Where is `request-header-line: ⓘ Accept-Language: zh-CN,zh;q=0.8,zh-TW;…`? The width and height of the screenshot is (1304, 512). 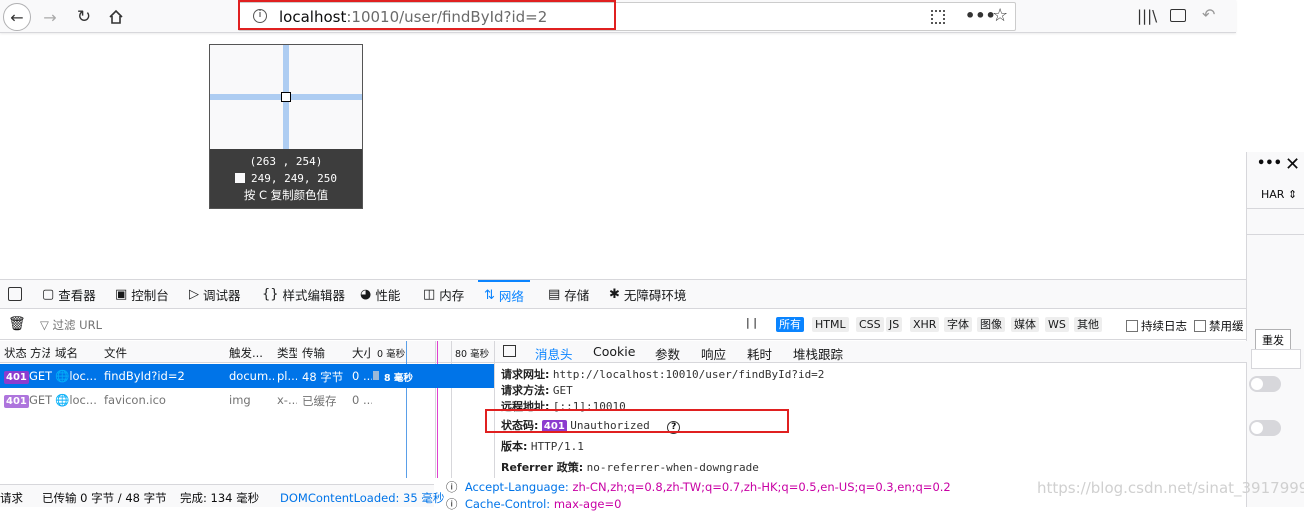 request-header-line: ⓘ Accept-Language: zh-CN,zh;q=0.8,zh-TW;… is located at coordinates (698, 487).